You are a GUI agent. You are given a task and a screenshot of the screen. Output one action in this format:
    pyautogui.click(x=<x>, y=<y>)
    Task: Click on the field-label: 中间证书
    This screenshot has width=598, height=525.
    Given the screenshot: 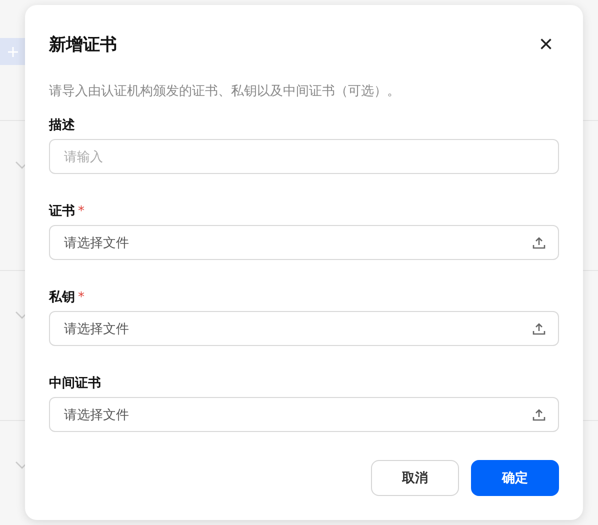 What is the action you would take?
    pyautogui.click(x=75, y=383)
    